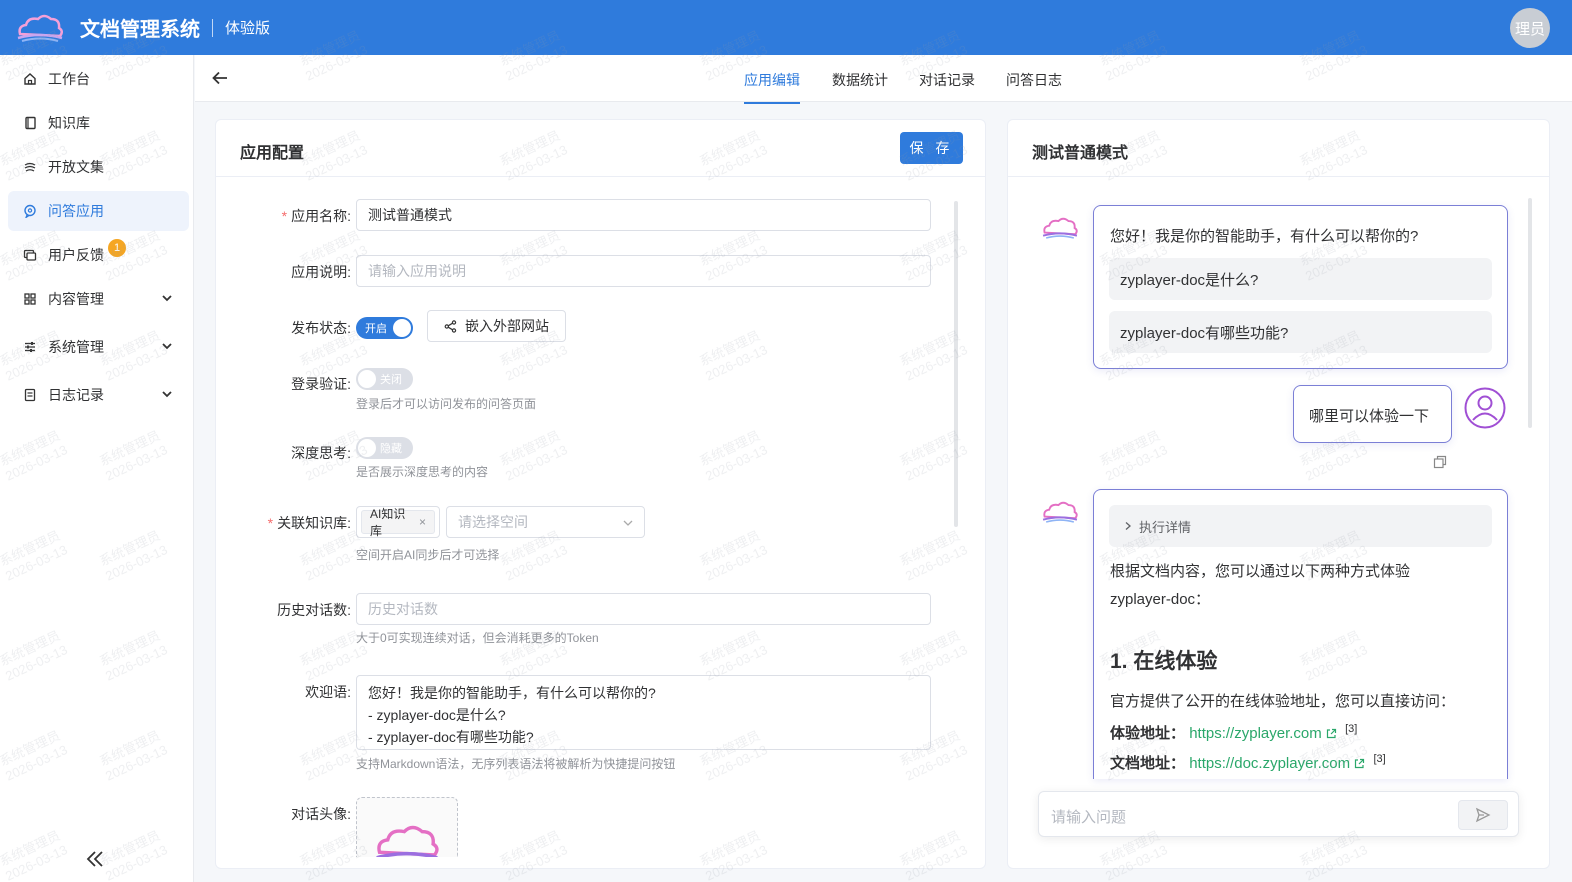 This screenshot has width=1572, height=882. What do you see at coordinates (1283, 701) in the screenshot?
I see `answer-line: 官方提供了公开的在线体验地址，您可以直接访问：` at bounding box center [1283, 701].